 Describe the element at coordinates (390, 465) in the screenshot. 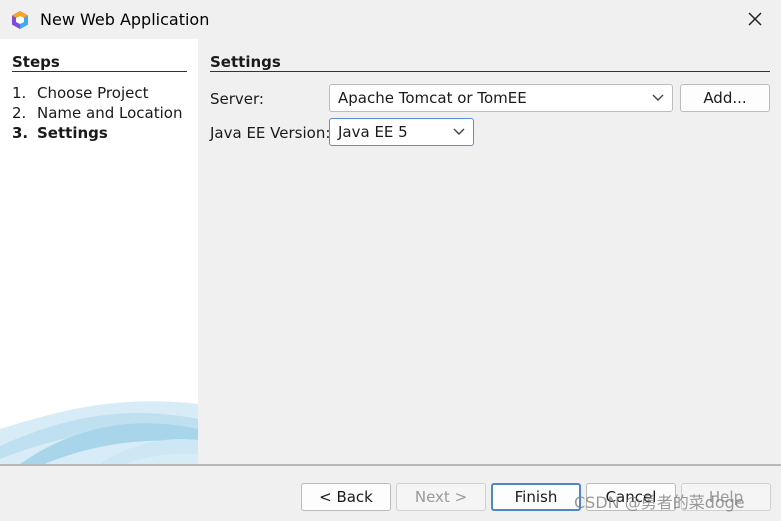

I see `footer-divider` at that location.